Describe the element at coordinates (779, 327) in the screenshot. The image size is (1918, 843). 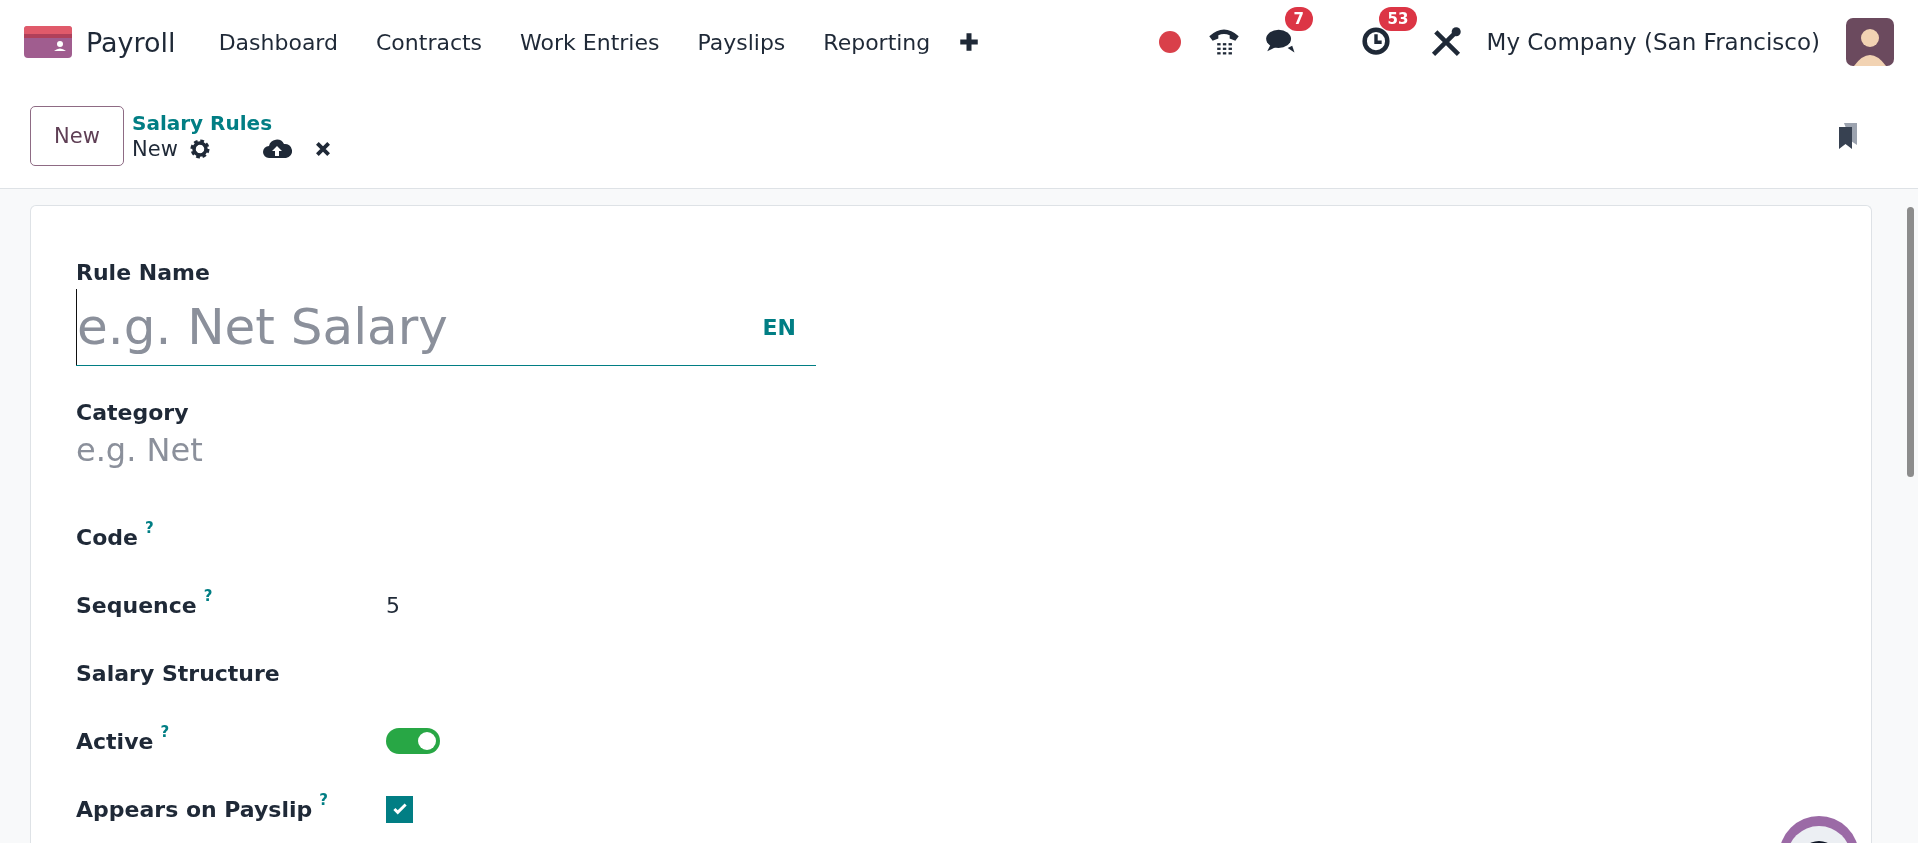
I see `language-button: EN` at that location.